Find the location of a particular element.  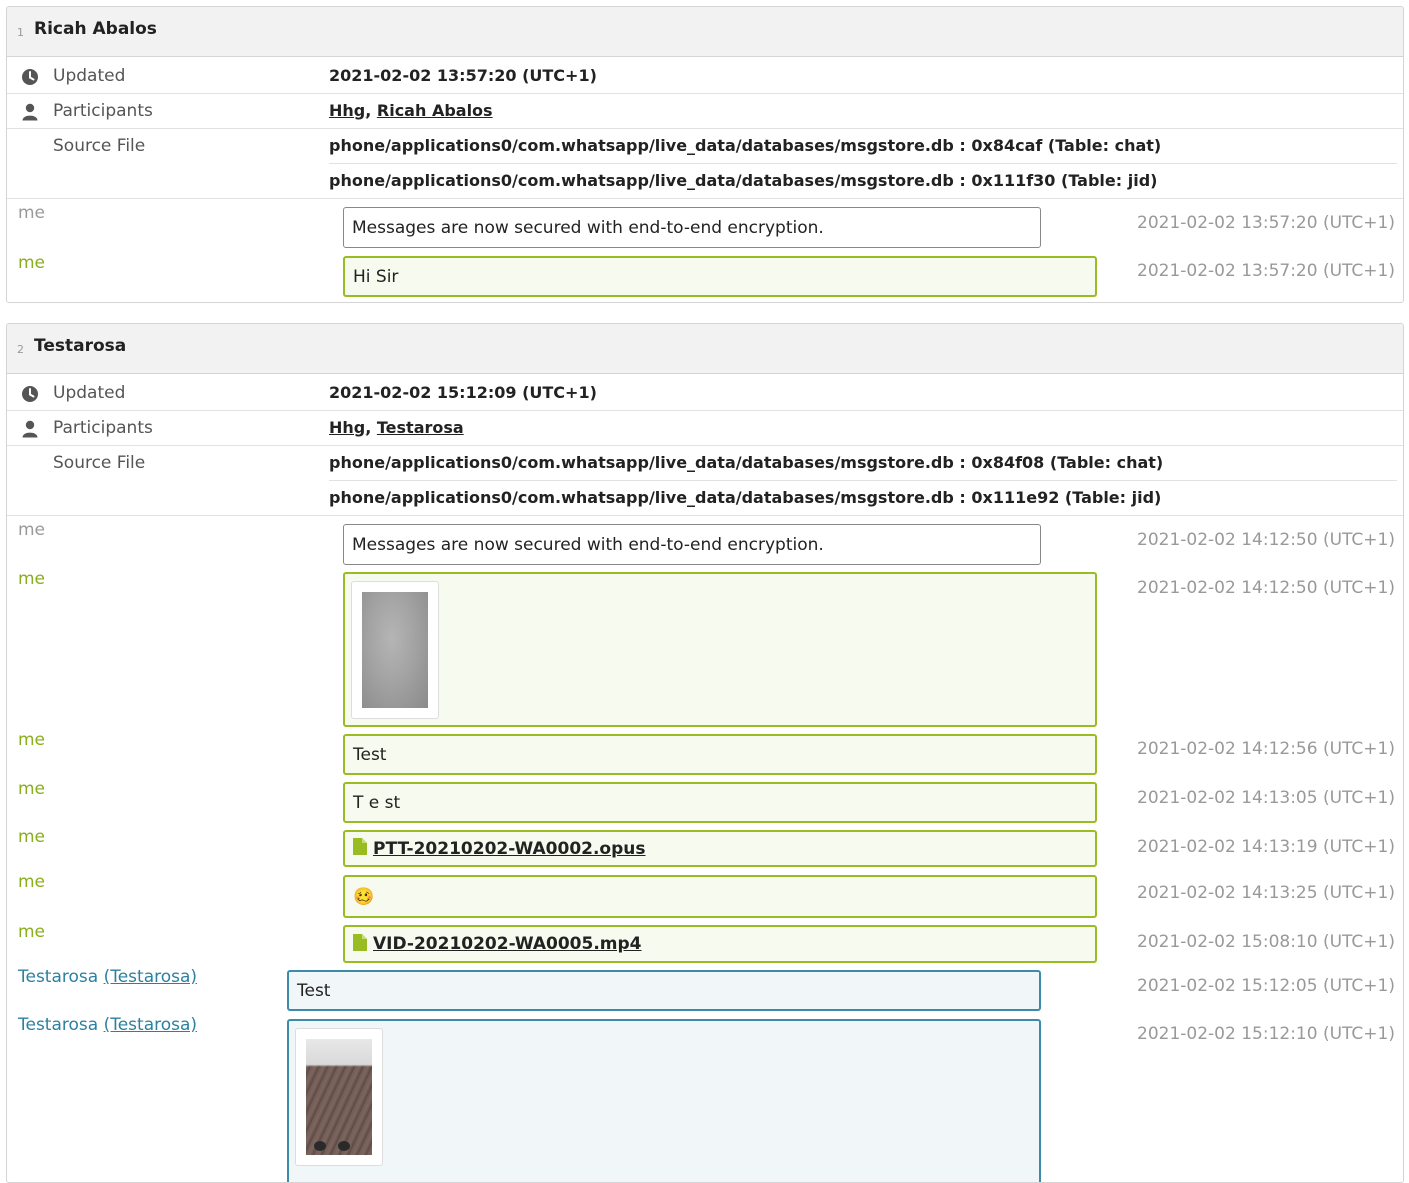

message-timestamp: 2021-02-02 14:13:19 (UTC+1) is located at coordinates (1266, 847).